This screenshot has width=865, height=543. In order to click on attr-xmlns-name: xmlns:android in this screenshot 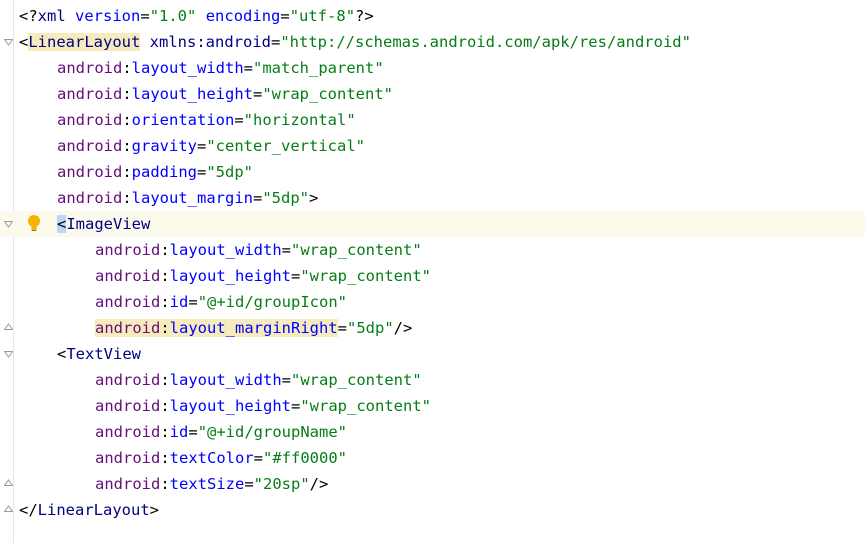, I will do `click(210, 42)`.